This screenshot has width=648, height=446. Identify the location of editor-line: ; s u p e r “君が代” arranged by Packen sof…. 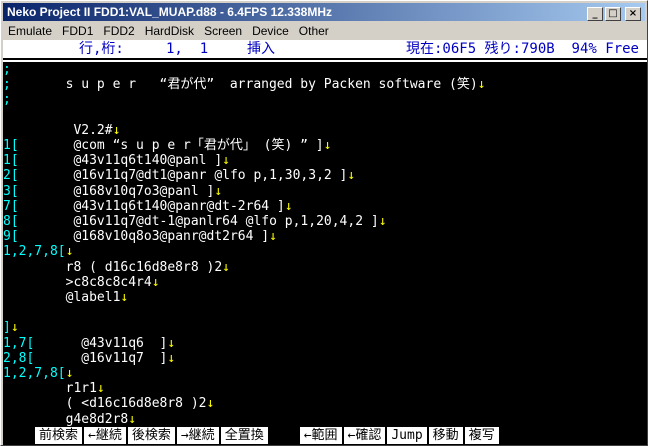
(244, 85).